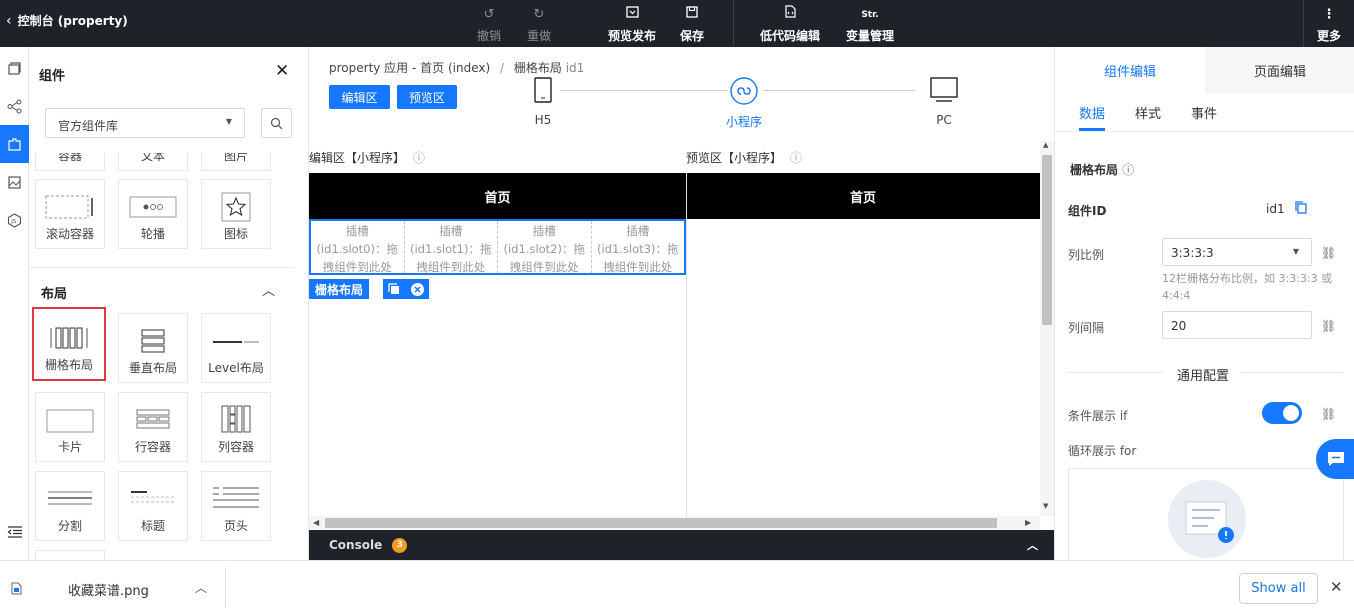 The image size is (1354, 612). Describe the element at coordinates (417, 289) in the screenshot. I see `delete-icon` at that location.